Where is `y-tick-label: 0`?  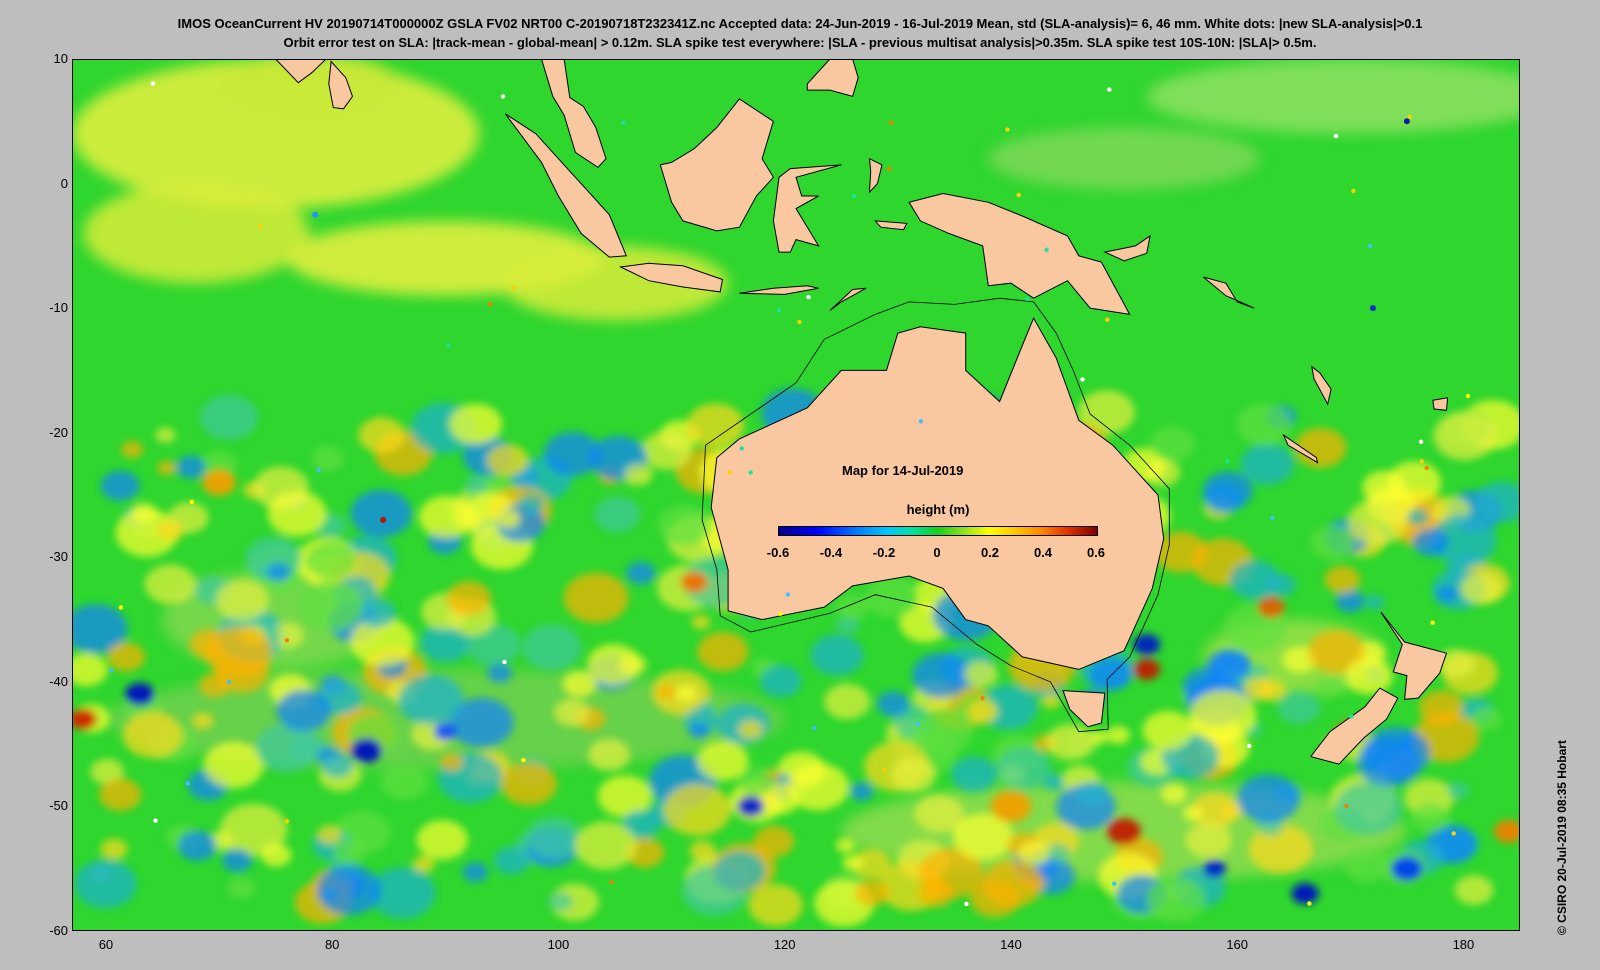
y-tick-label: 0 is located at coordinates (64, 183).